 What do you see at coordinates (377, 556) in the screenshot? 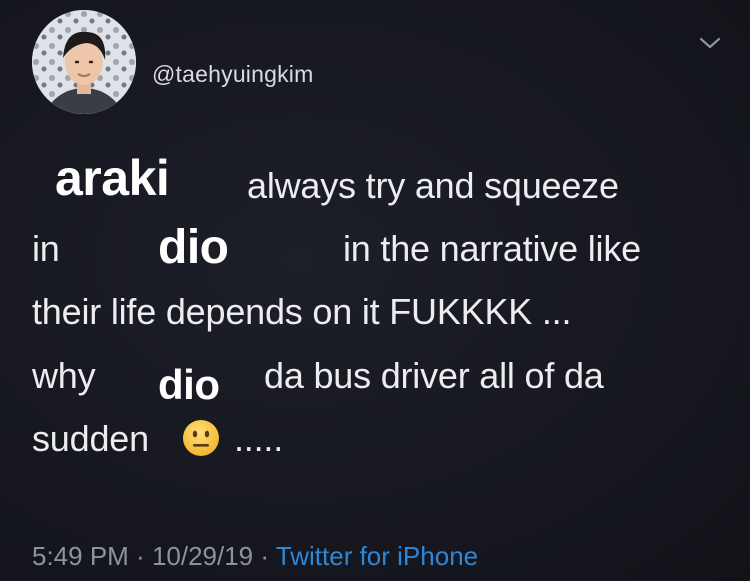
I see `tweet-source-link: Twitter for iPhone` at bounding box center [377, 556].